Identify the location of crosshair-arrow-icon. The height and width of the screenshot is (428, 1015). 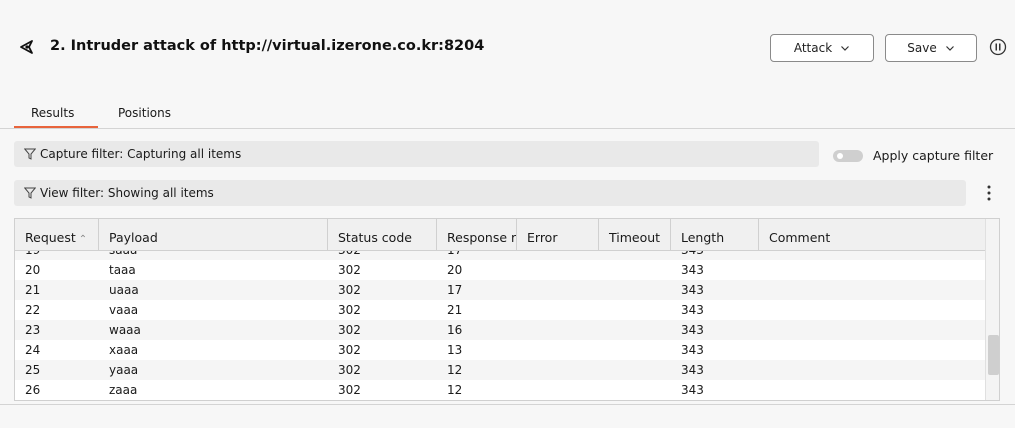
(26, 47).